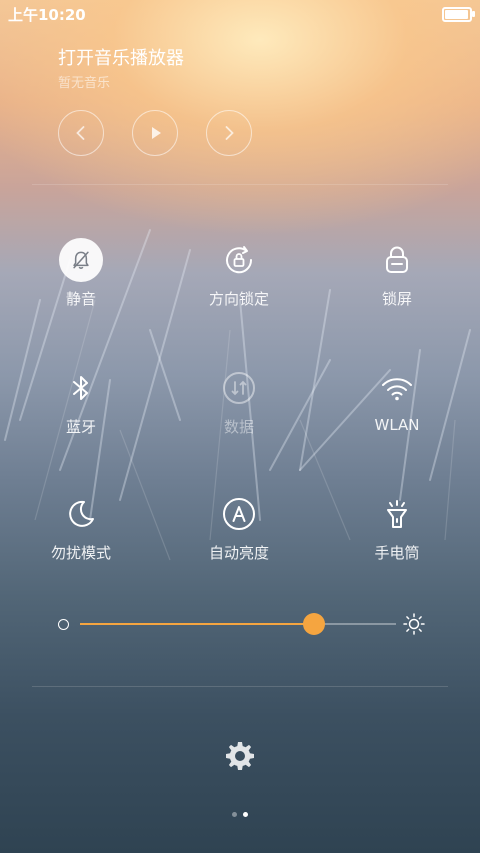  I want to click on toggle-label: 数据, so click(238, 427).